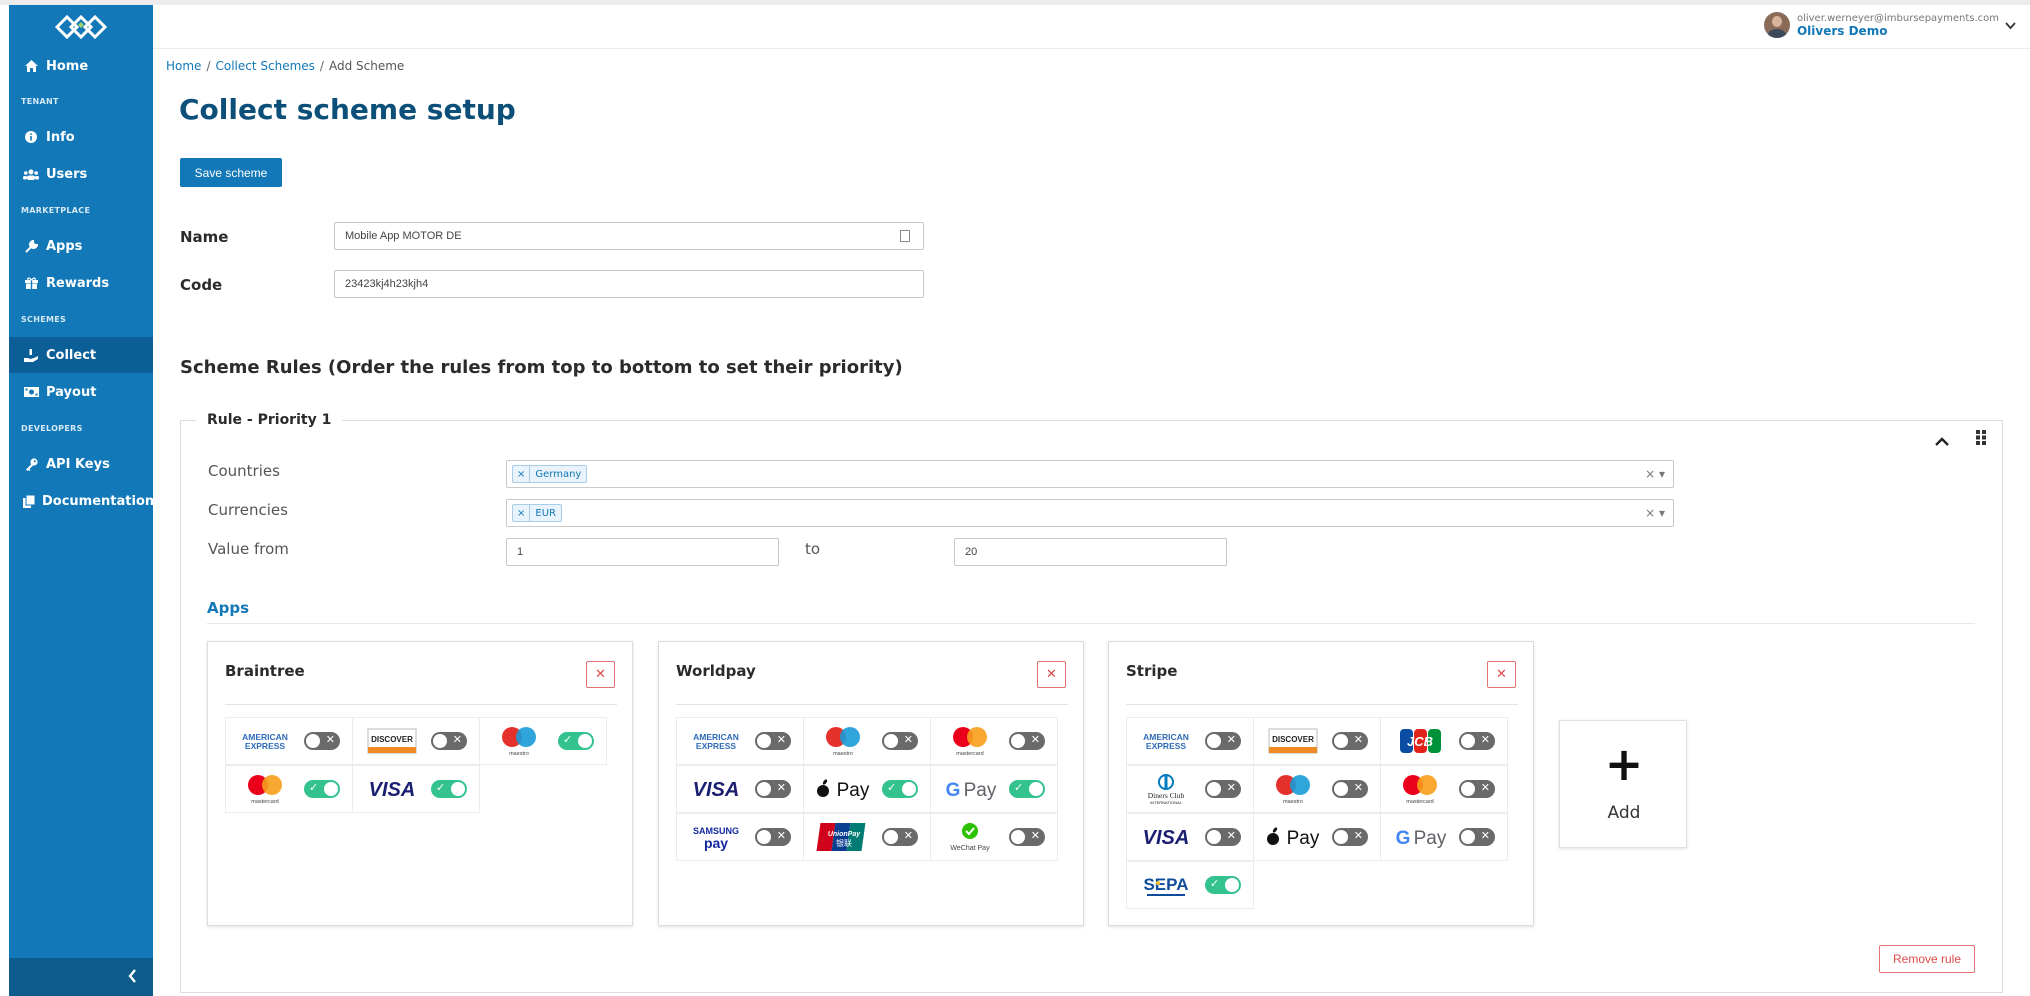 The height and width of the screenshot is (996, 2030). I want to click on keyboard-icon, so click(905, 236).